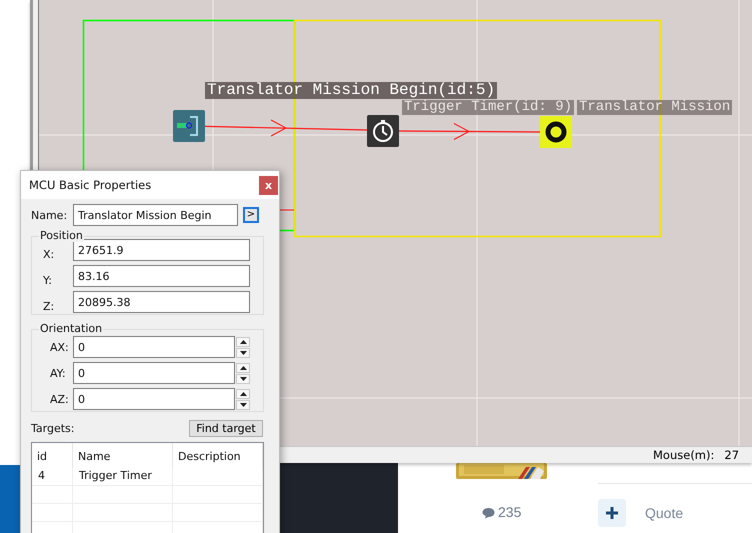  Describe the element at coordinates (49, 215) in the screenshot. I see `field-label: Name:` at that location.